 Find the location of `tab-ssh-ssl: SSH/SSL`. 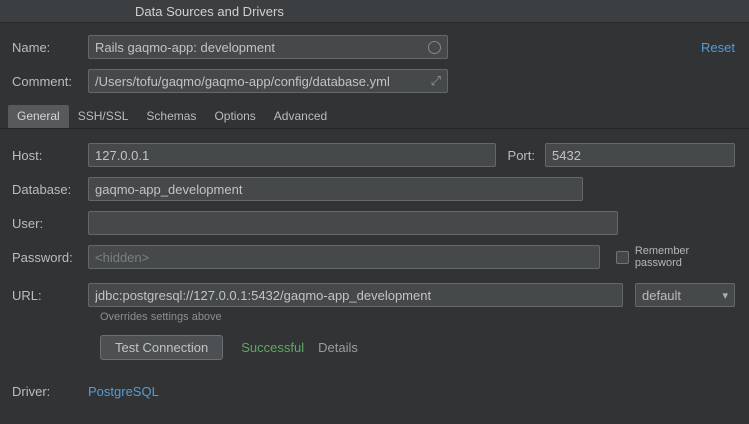

tab-ssh-ssl: SSH/SSL is located at coordinates (103, 116).